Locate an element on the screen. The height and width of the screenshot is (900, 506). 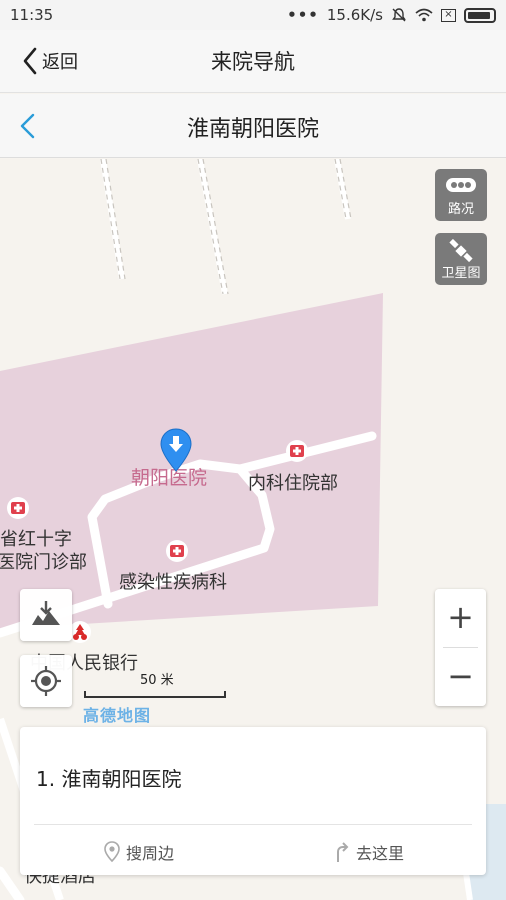
poi-red-cross-line2: 医院门诊部 is located at coordinates (43, 561).